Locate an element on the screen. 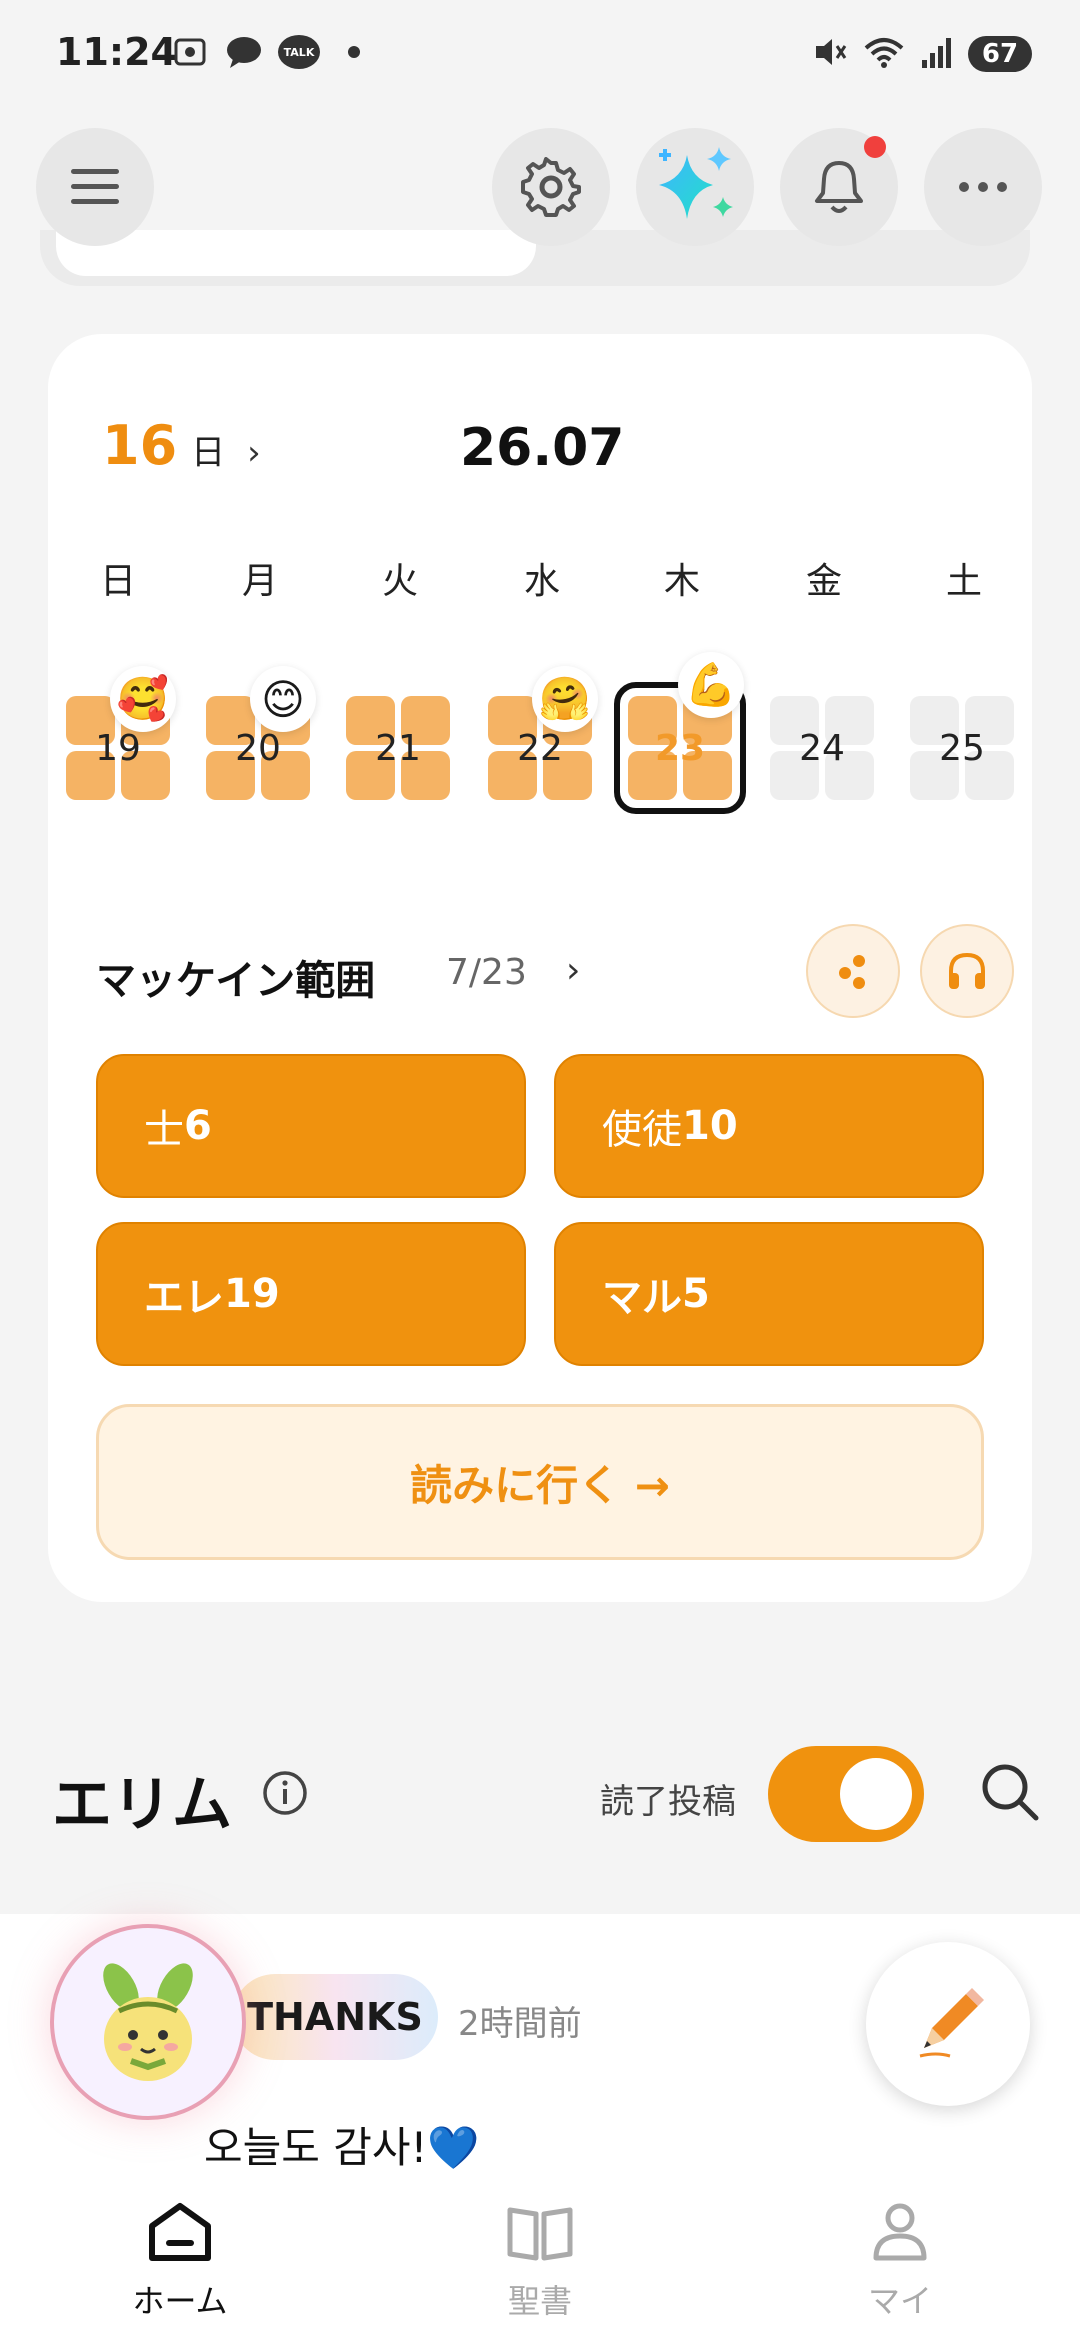 This screenshot has height=2340, width=1080. day-emoji-badge: 🤗 is located at coordinates (565, 699).